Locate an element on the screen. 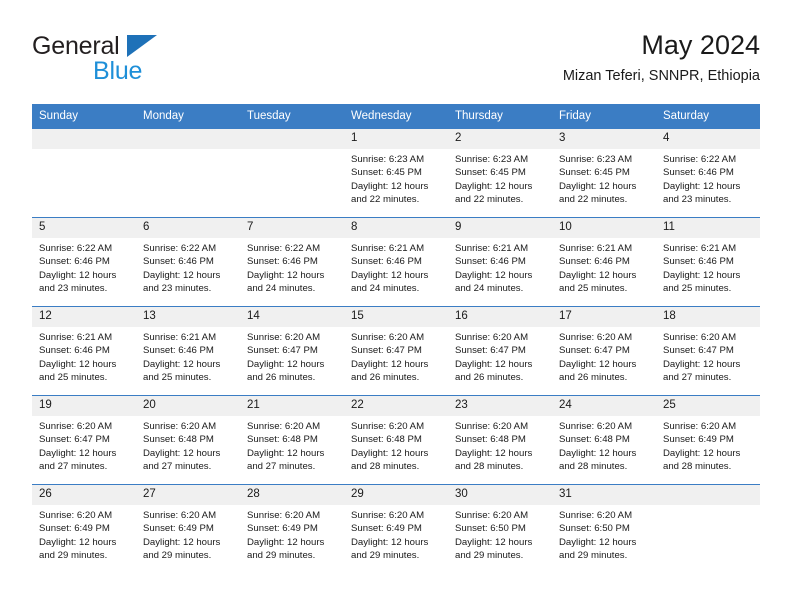 This screenshot has height=612, width=792. weekday-header-thursday: Thursday is located at coordinates (500, 116).